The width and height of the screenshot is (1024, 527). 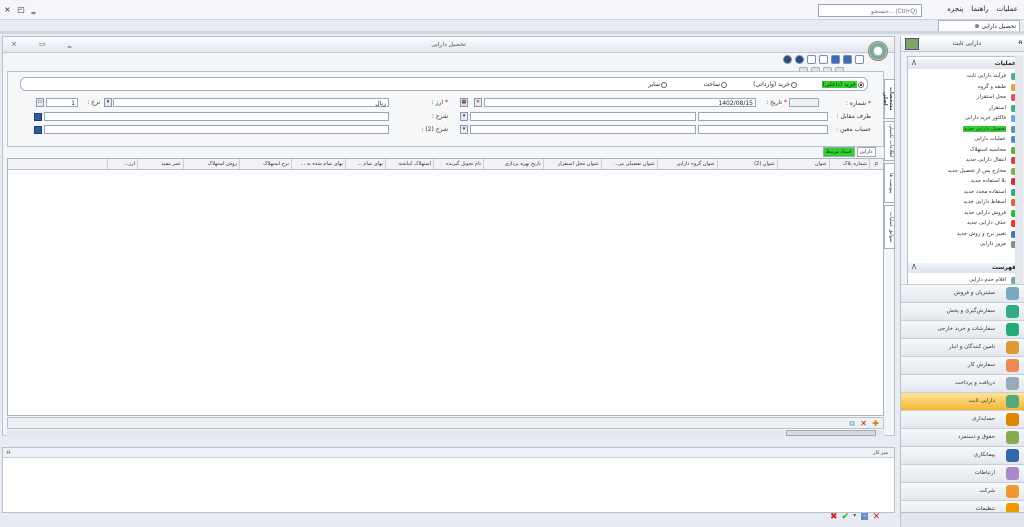 What do you see at coordinates (870, 10) in the screenshot?
I see `search-input` at bounding box center [870, 10].